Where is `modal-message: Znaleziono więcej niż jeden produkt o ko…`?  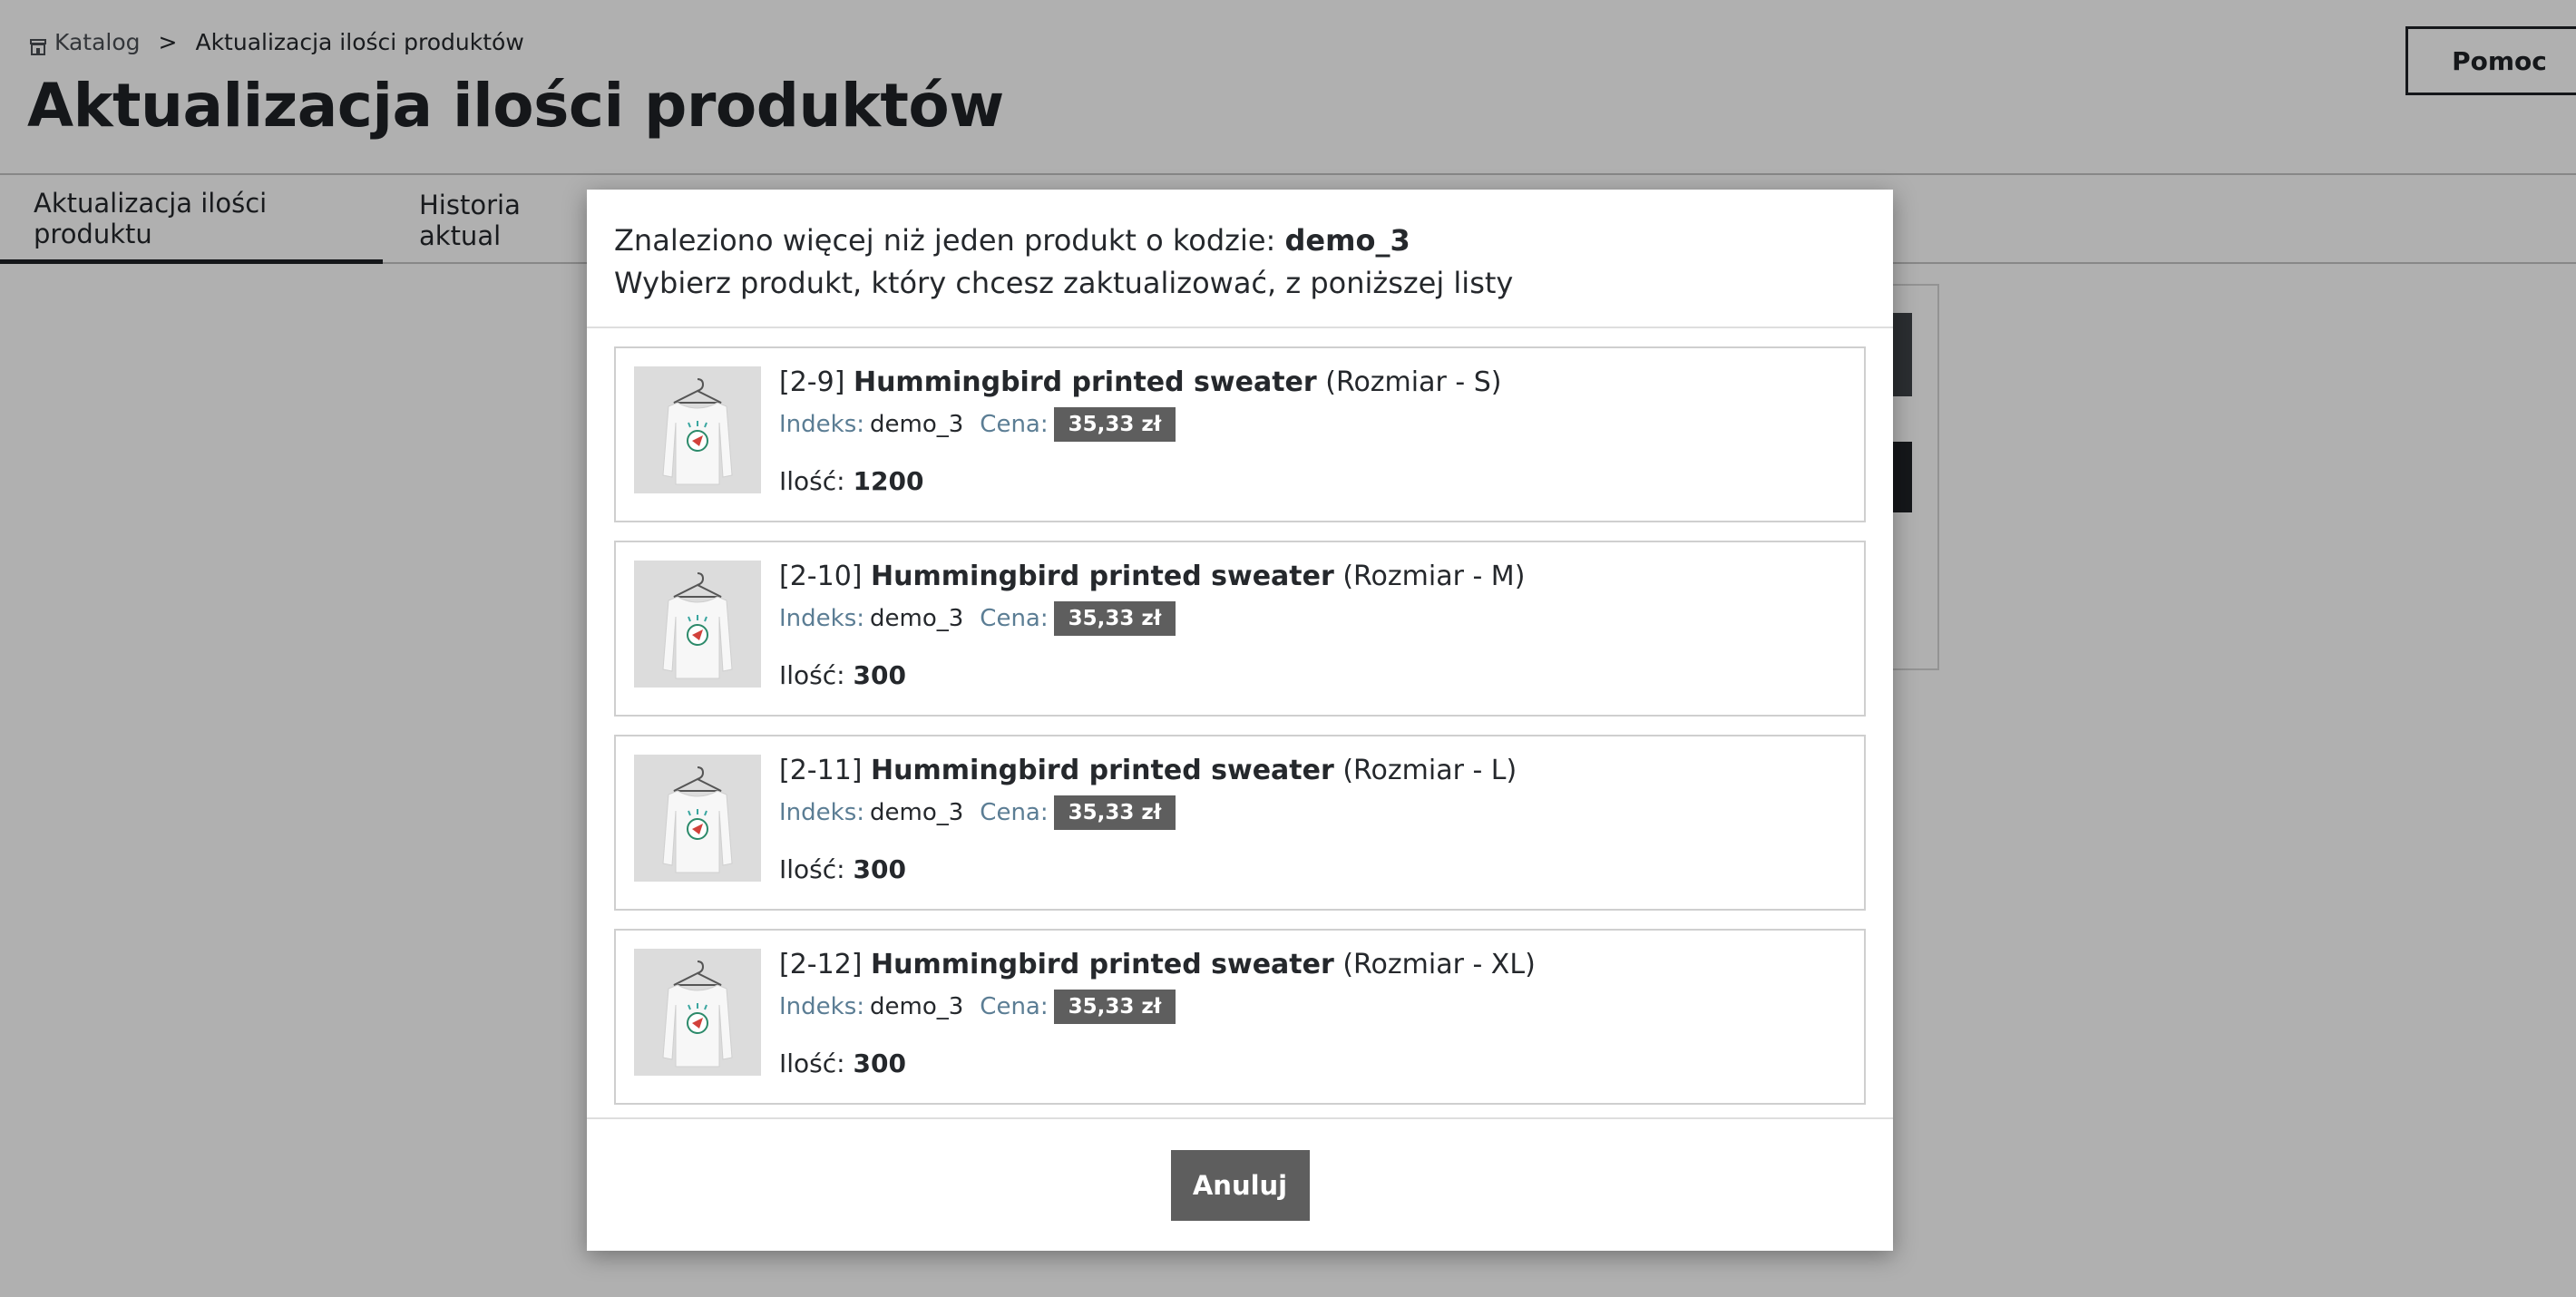 modal-message: Znaleziono więcej niż jeden produkt o ko… is located at coordinates (1240, 241).